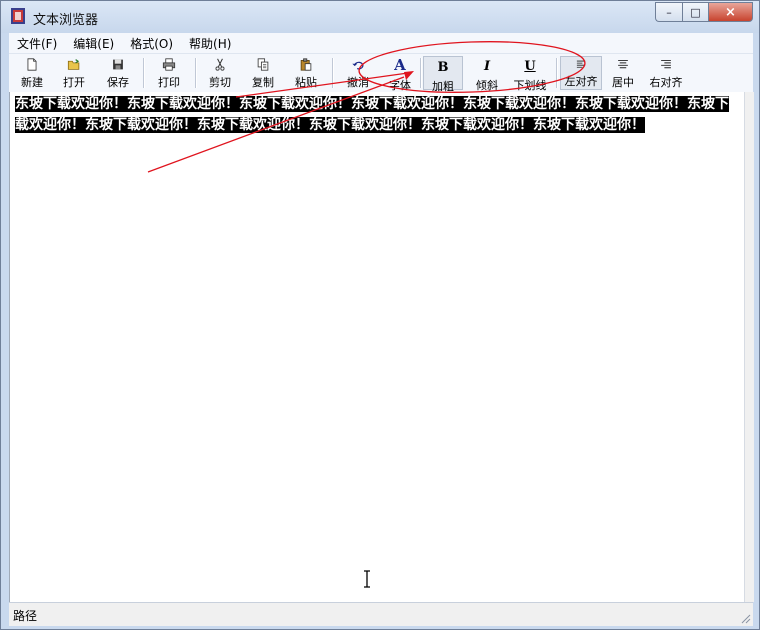  What do you see at coordinates (666, 73) in the screenshot?
I see `align-right-button: 右对齐` at bounding box center [666, 73].